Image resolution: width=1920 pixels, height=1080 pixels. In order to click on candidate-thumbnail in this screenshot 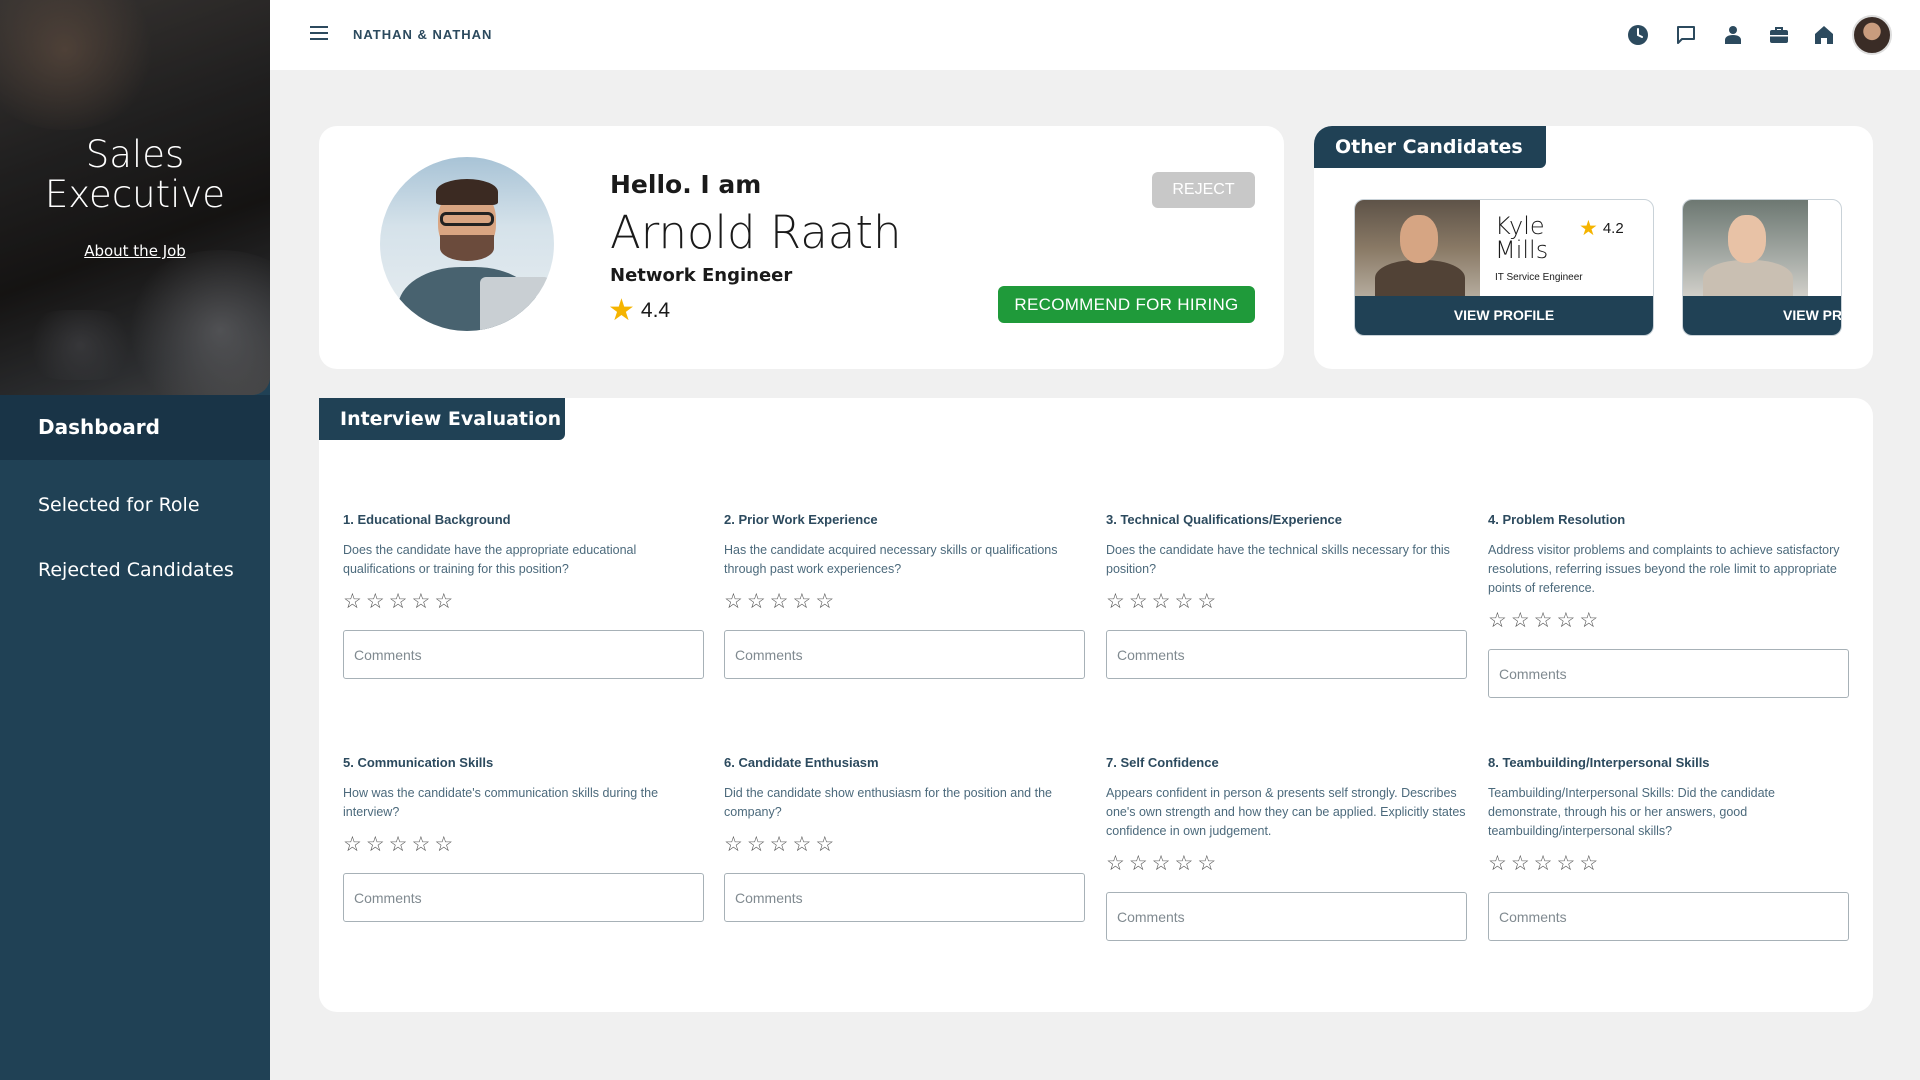, I will do `click(1417, 250)`.